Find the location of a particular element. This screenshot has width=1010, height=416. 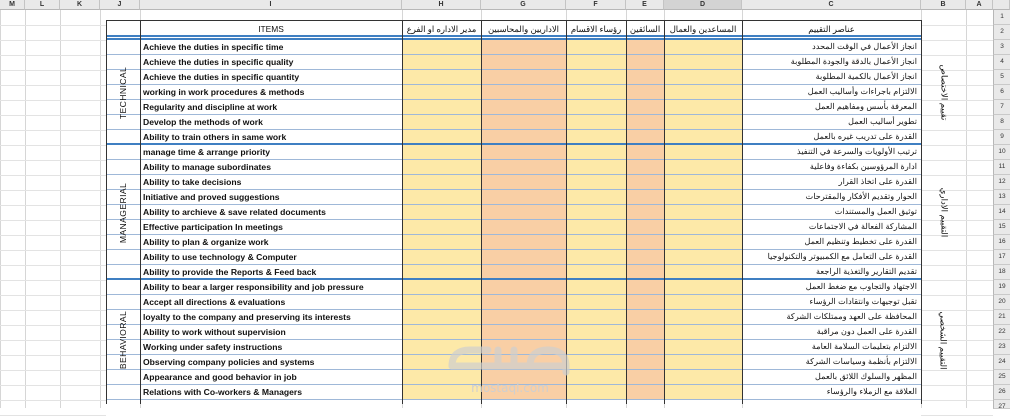

item-arabic: القدرة على اتخاذ القرار is located at coordinates (831, 182).